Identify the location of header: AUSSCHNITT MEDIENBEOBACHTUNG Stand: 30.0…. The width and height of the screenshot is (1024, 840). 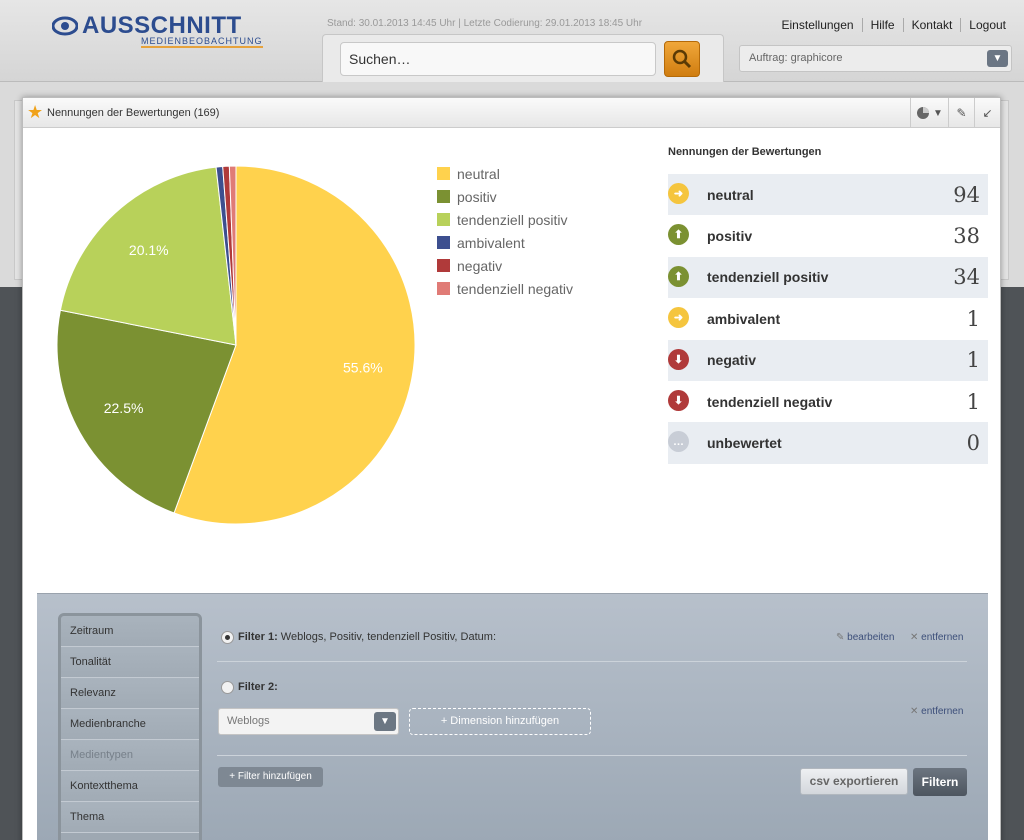
(512, 41).